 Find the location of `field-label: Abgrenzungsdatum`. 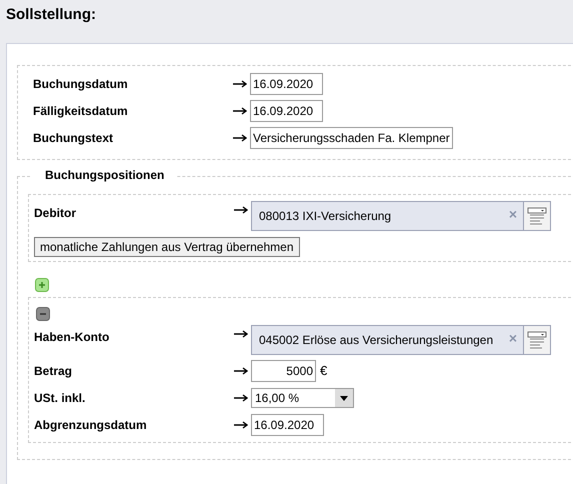

field-label: Abgrenzungsdatum is located at coordinates (91, 425).